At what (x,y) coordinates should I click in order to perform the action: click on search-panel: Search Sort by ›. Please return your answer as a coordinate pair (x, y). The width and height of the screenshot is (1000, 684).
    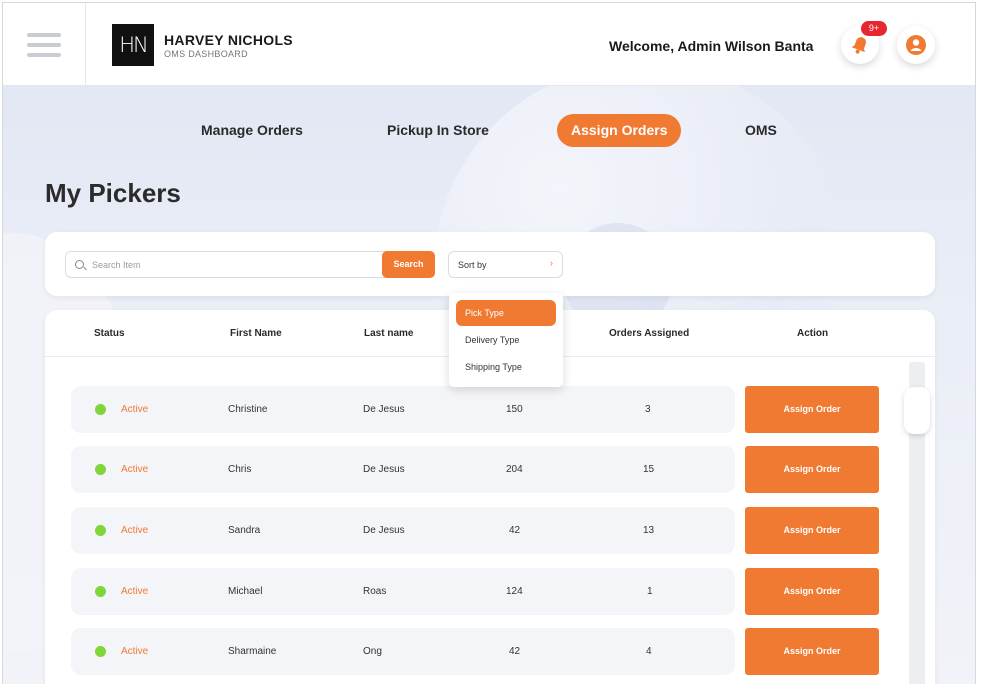
    Looking at the image, I should click on (490, 264).